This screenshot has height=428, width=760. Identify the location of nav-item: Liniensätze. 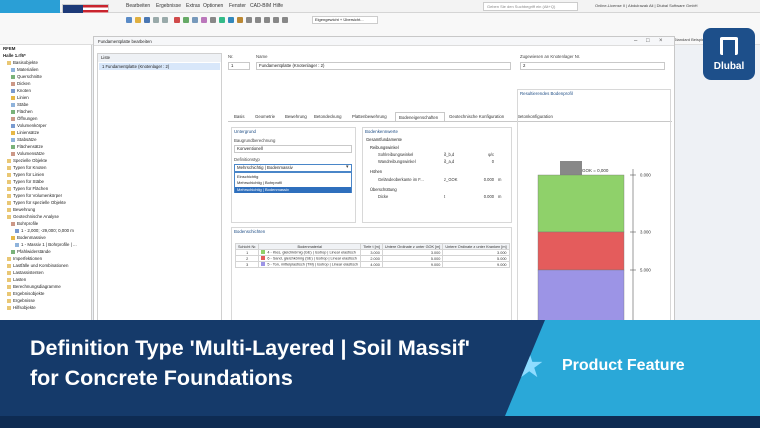
(25, 133).